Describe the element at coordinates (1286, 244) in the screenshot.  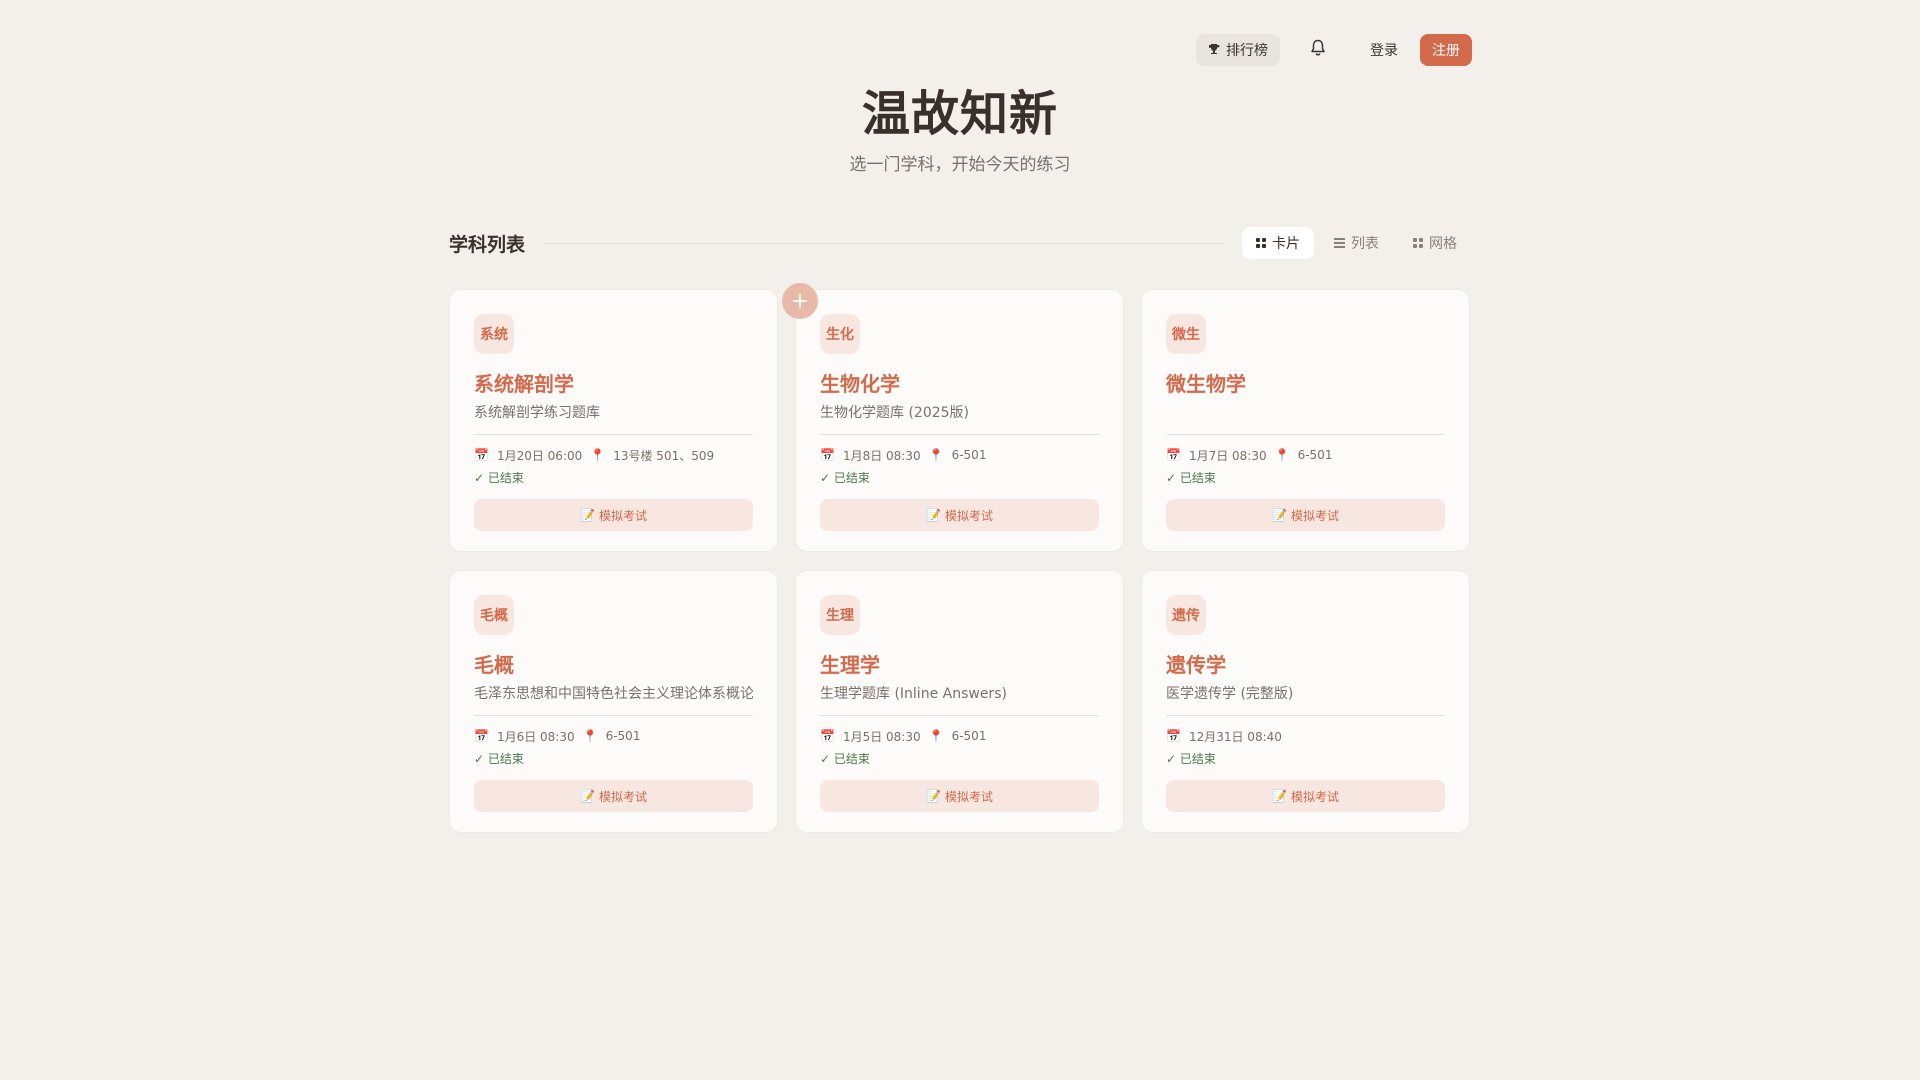
I see `view-option-label: 卡片` at that location.